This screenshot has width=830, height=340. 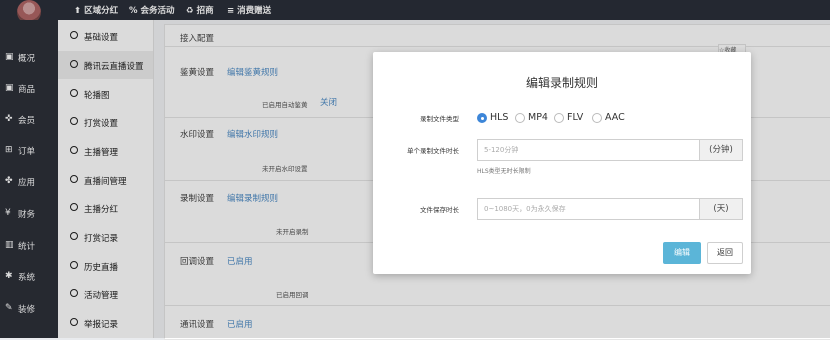 I want to click on retention-unit: (天), so click(x=720, y=209).